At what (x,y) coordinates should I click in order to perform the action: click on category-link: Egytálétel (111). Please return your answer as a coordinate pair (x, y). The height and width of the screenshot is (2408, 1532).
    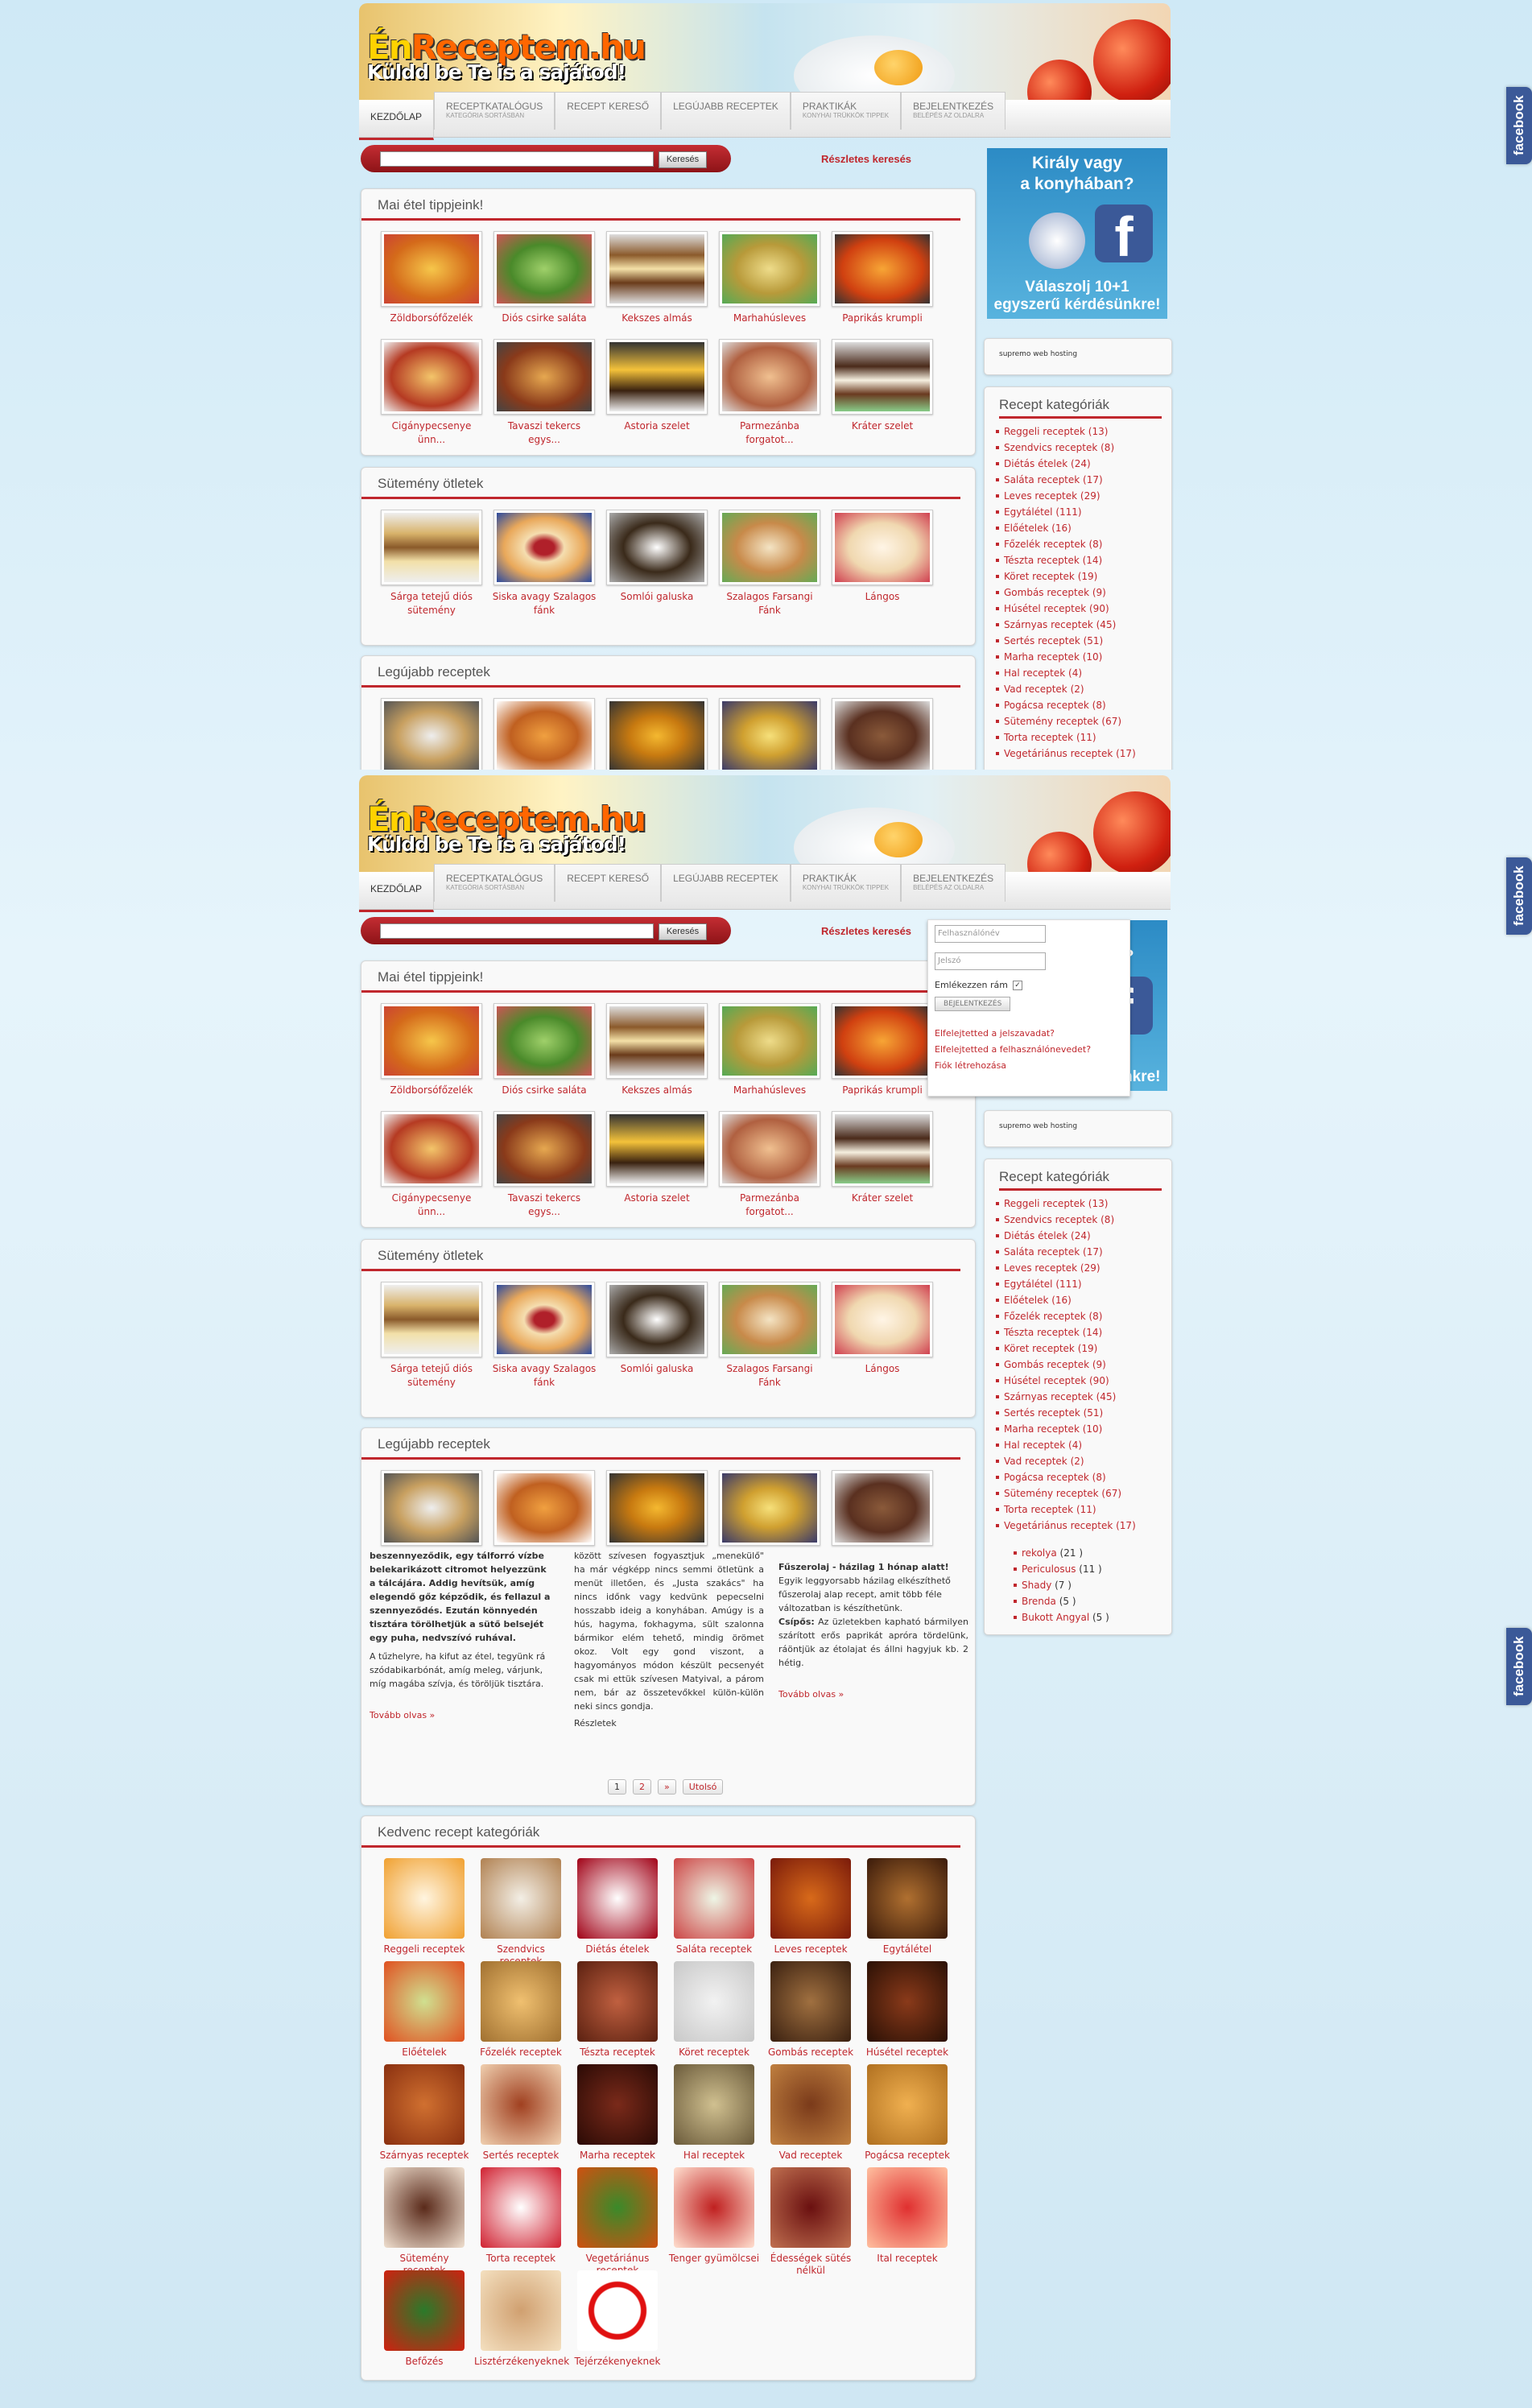
    Looking at the image, I should click on (1083, 1284).